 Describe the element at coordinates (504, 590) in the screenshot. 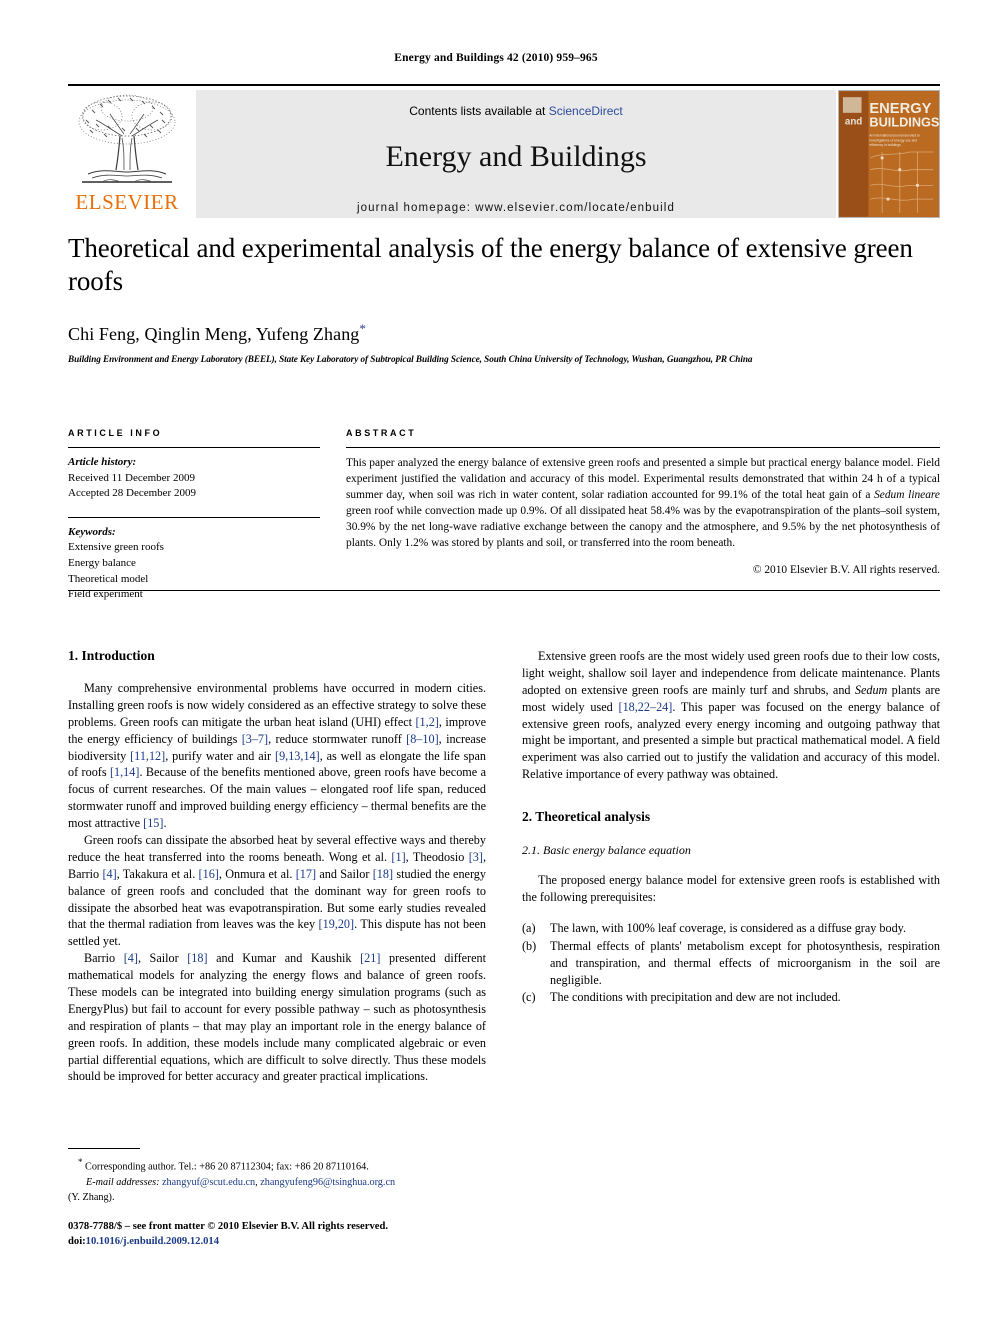

I see `info-block-bottom-rule` at that location.